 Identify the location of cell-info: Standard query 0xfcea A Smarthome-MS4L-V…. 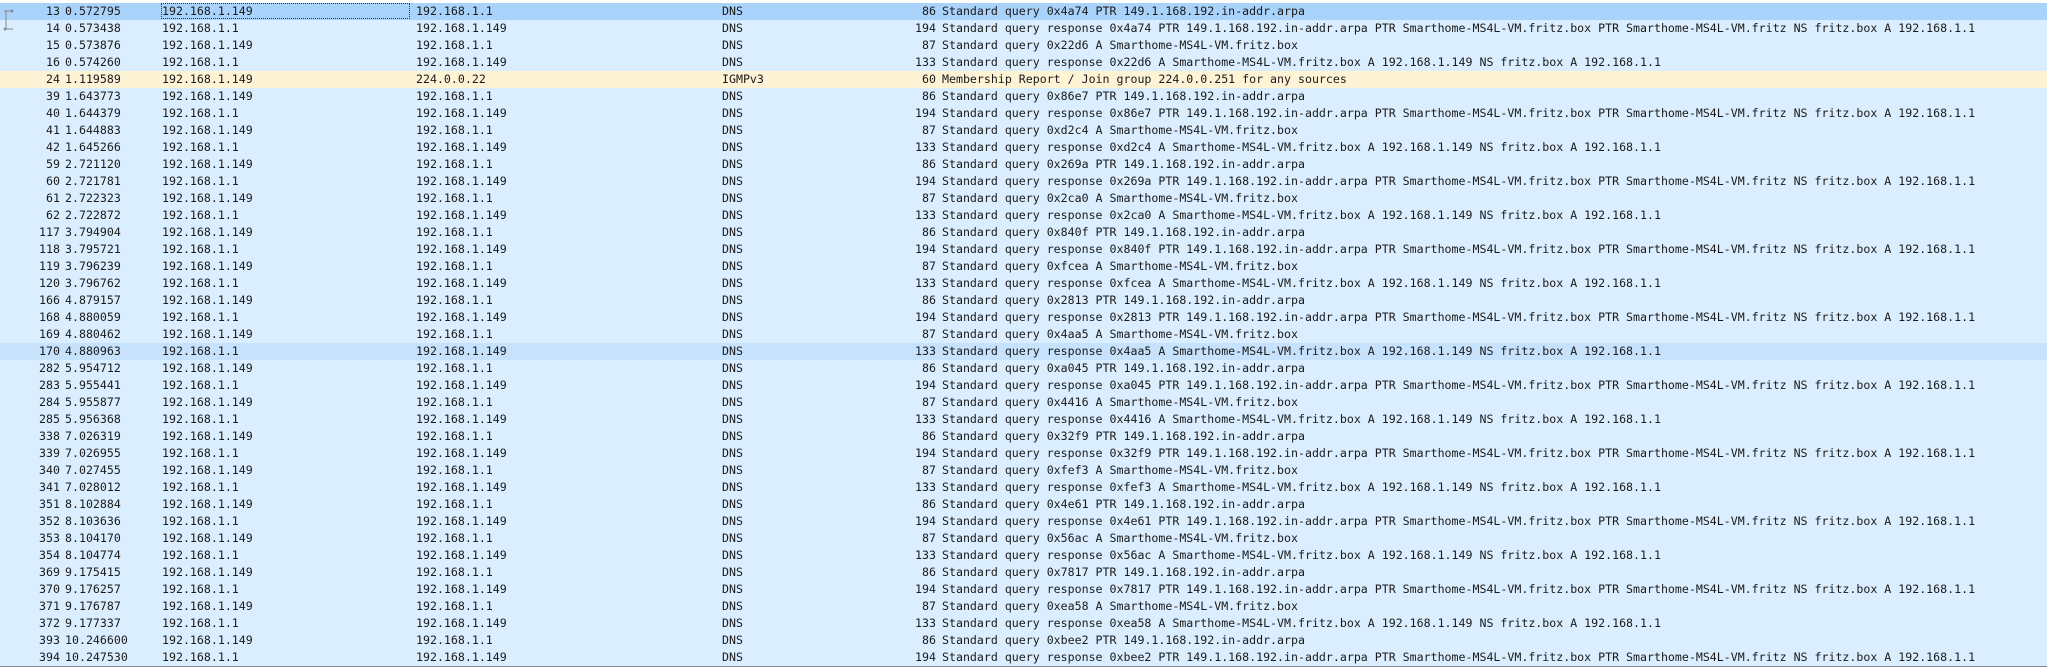
(1120, 266).